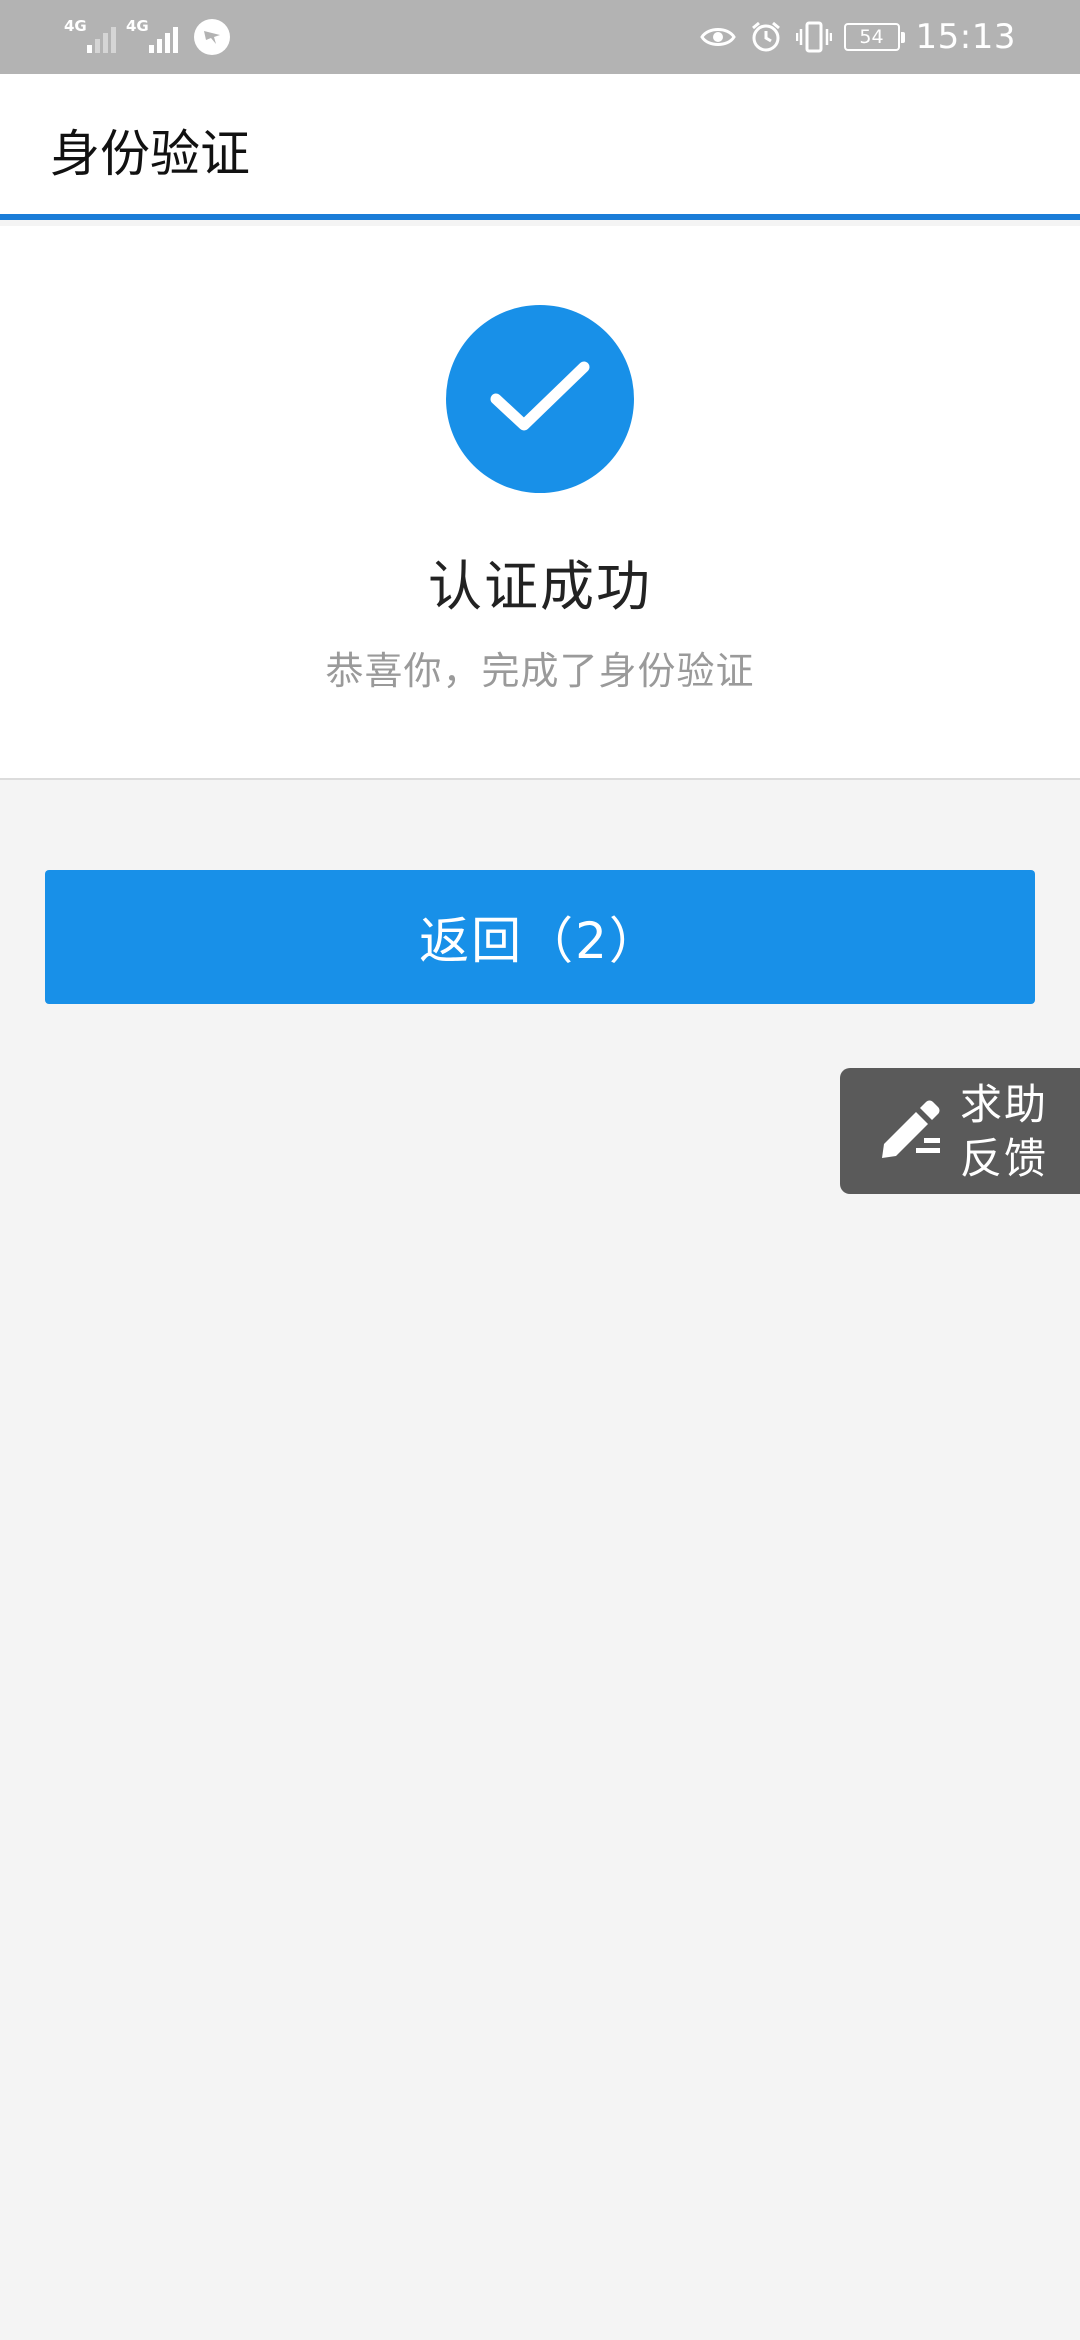 This screenshot has width=1080, height=2340. I want to click on sim1-network-label: 4G, so click(75, 26).